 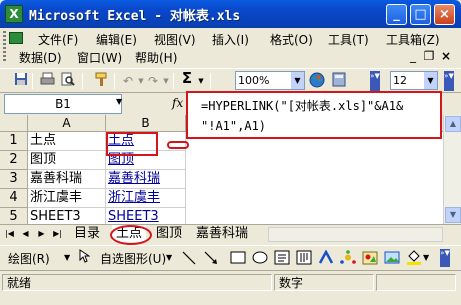 I want to click on sheet-tab-4: 嘉善科瑞, so click(x=222, y=233).